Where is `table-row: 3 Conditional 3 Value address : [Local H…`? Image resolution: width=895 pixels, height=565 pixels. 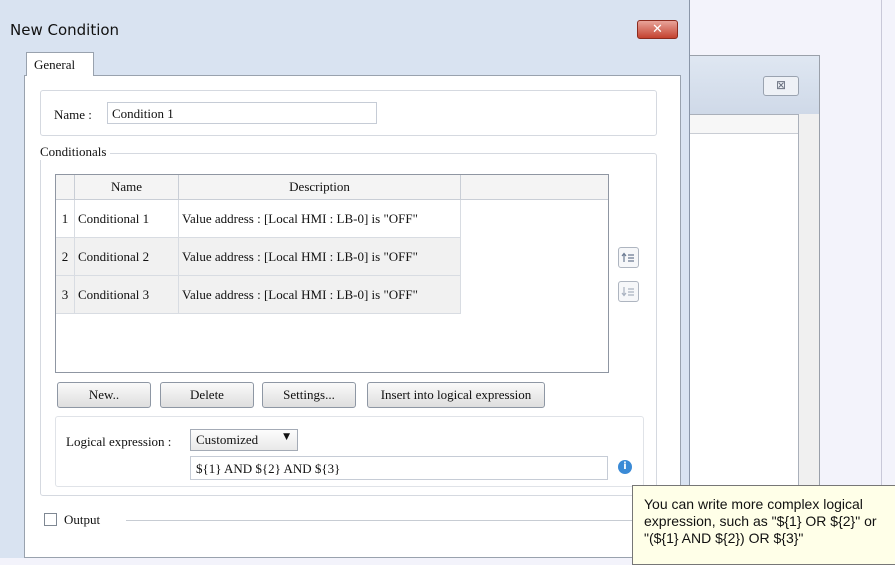
table-row: 3 Conditional 3 Value address : [Local H… is located at coordinates (258, 295).